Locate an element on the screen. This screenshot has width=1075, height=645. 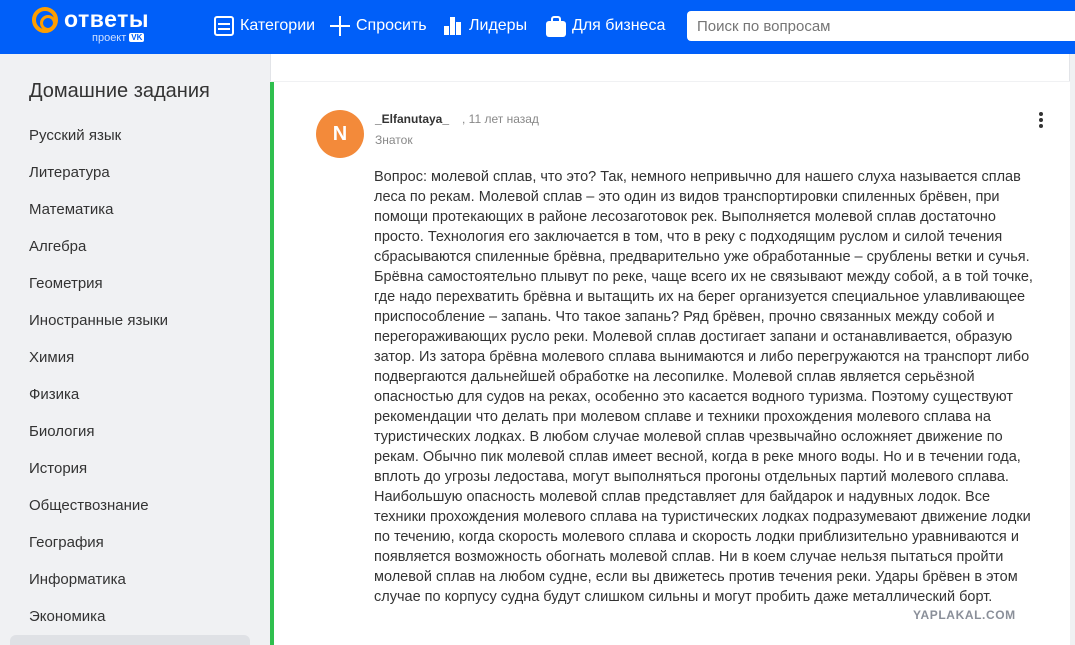
sidebar-item-highlight is located at coordinates (130, 640).